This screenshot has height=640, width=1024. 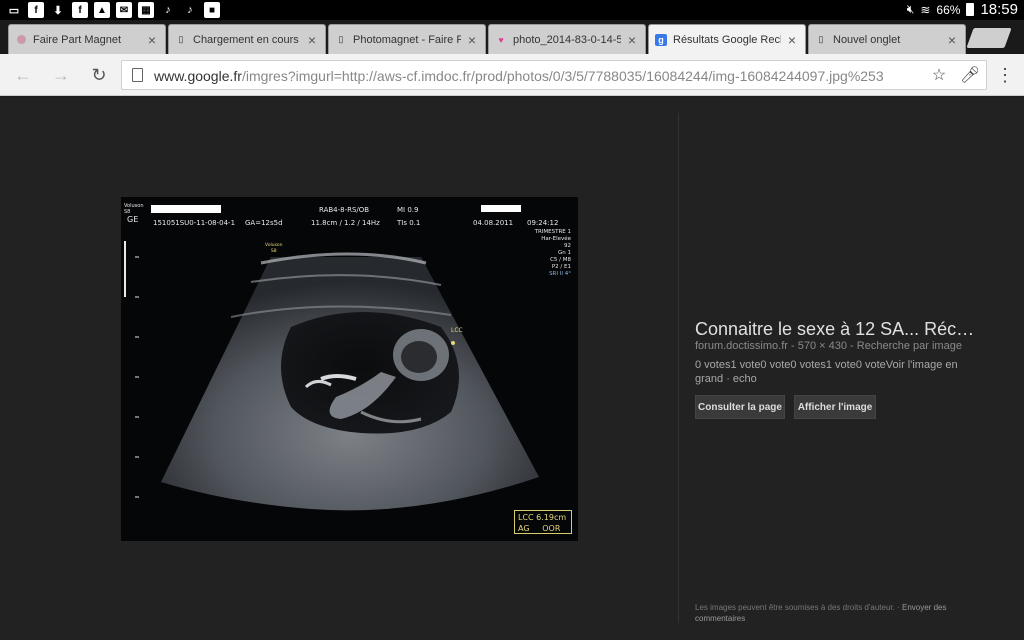 What do you see at coordinates (146, 10) in the screenshot?
I see `app-icon: ▦` at bounding box center [146, 10].